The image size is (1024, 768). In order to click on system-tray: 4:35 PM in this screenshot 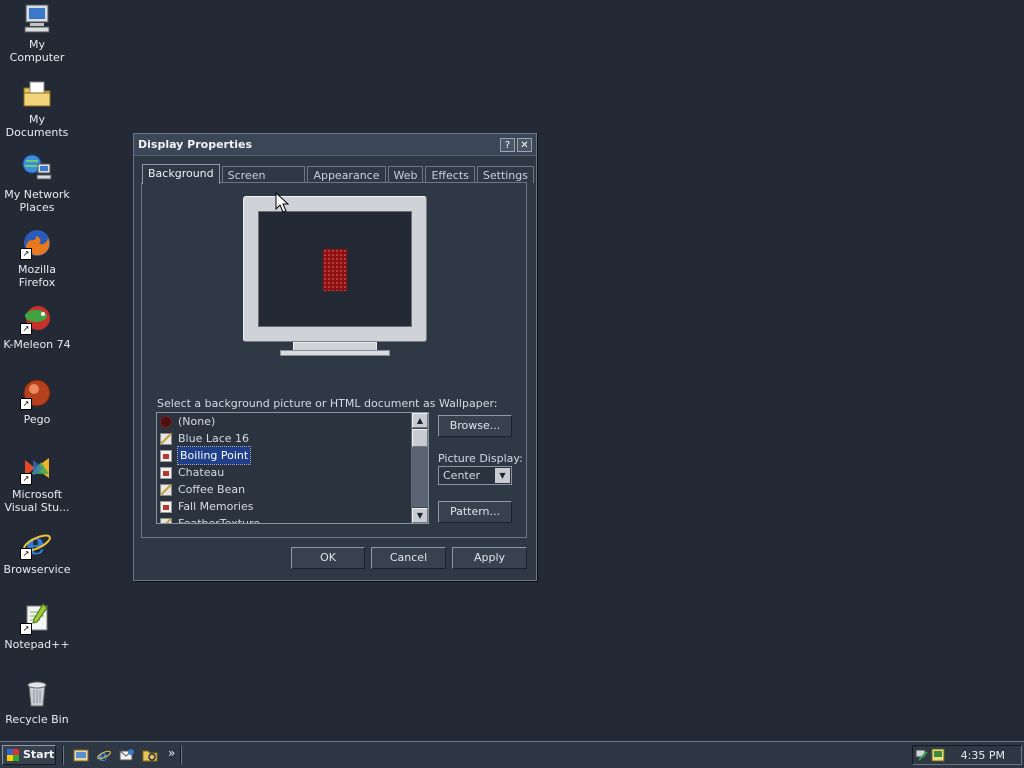, I will do `click(967, 755)`.